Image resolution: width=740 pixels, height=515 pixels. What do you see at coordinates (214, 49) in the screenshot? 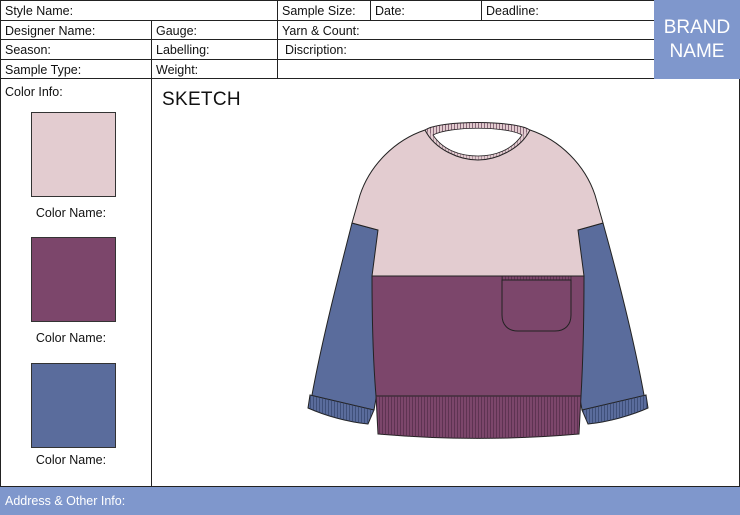
I see `labelling-field: Labelling:` at bounding box center [214, 49].